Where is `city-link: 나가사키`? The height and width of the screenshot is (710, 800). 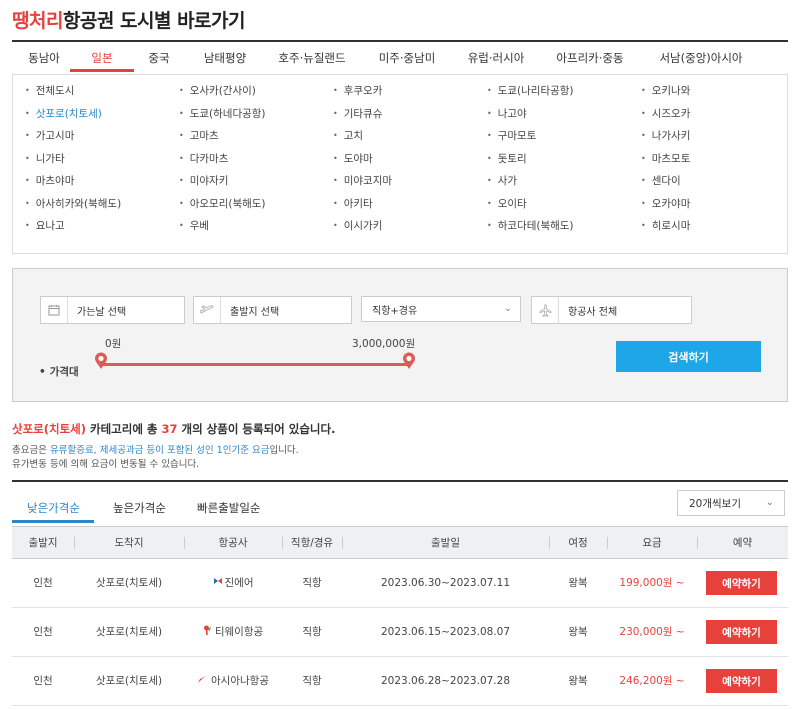 city-link: 나가사키 is located at coordinates (718, 139).